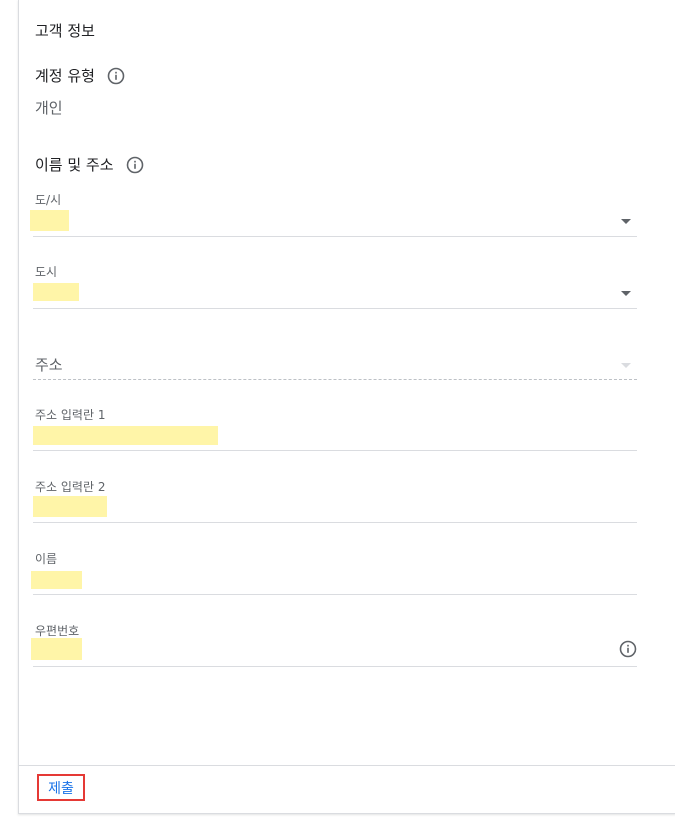 This screenshot has height=830, width=675. Describe the element at coordinates (125, 435) in the screenshot. I see `address-line1-value-redacted` at that location.